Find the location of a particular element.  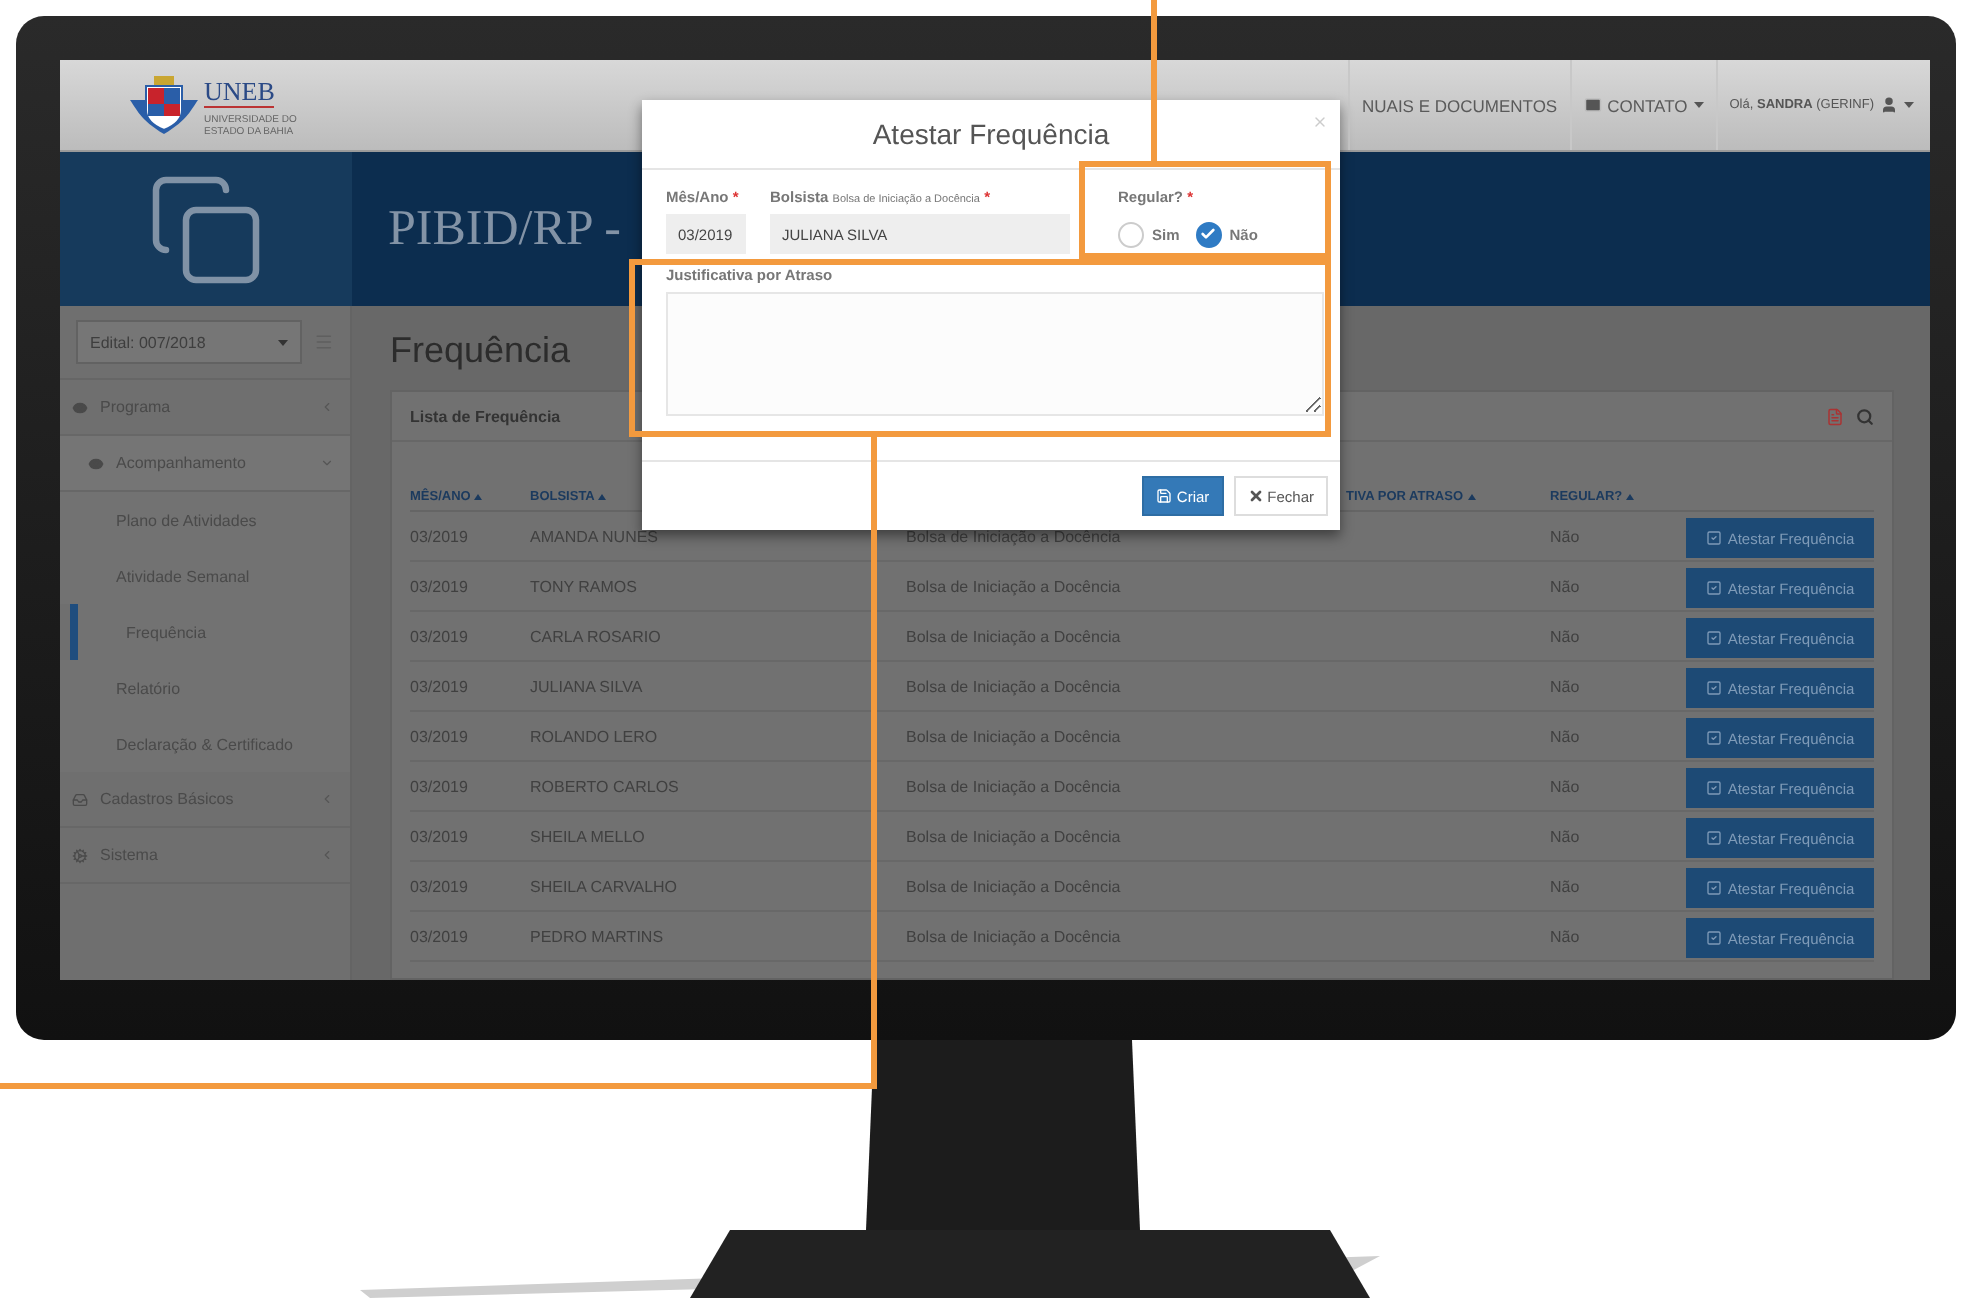

edital-select: Edital: 007/2018 is located at coordinates (189, 342).